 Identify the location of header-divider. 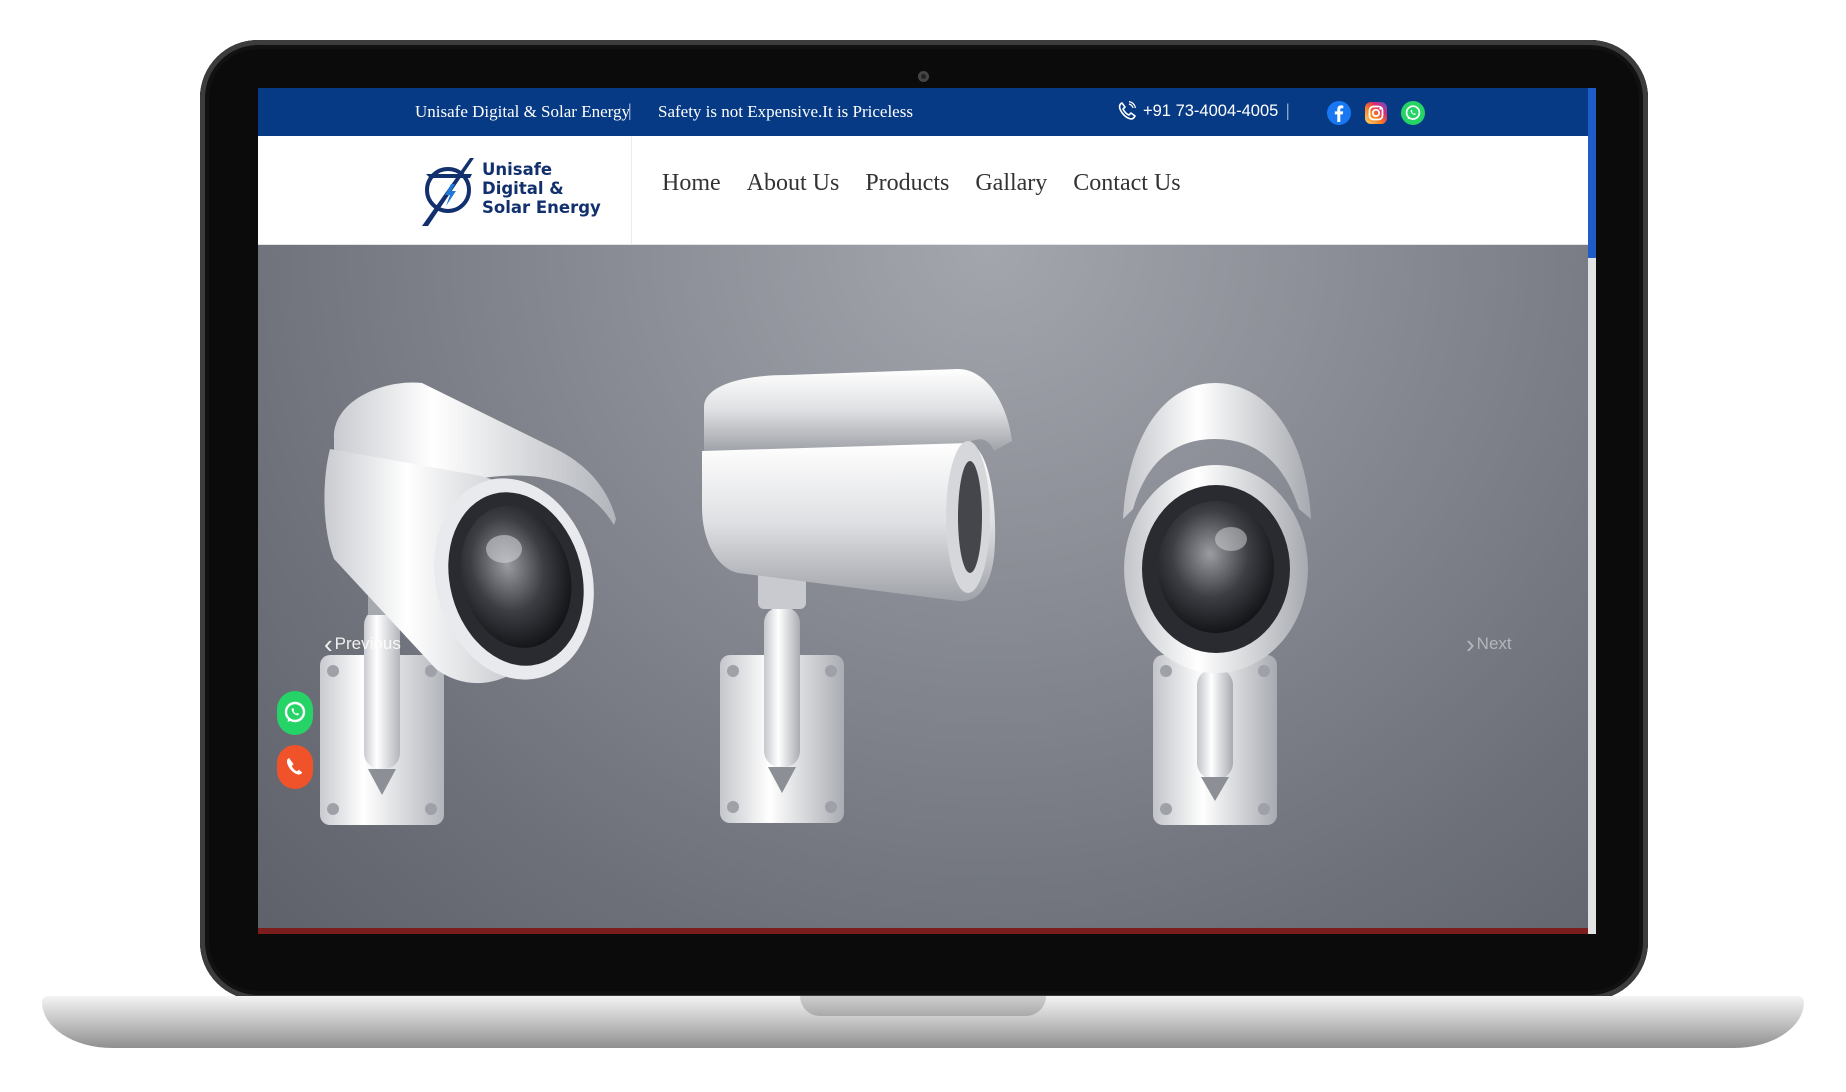
(631, 190).